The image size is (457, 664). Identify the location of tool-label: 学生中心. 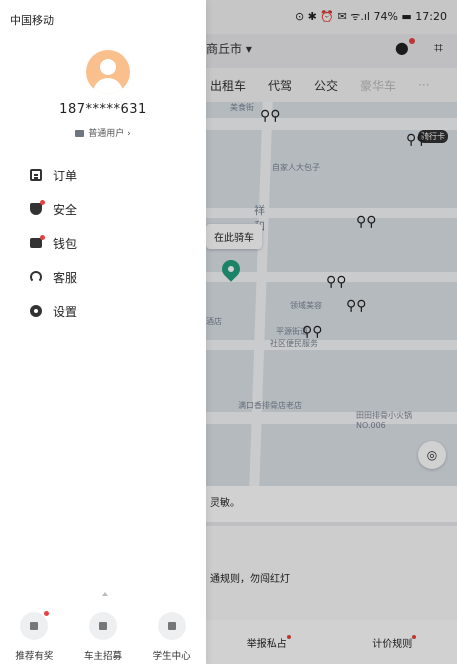
(171, 656).